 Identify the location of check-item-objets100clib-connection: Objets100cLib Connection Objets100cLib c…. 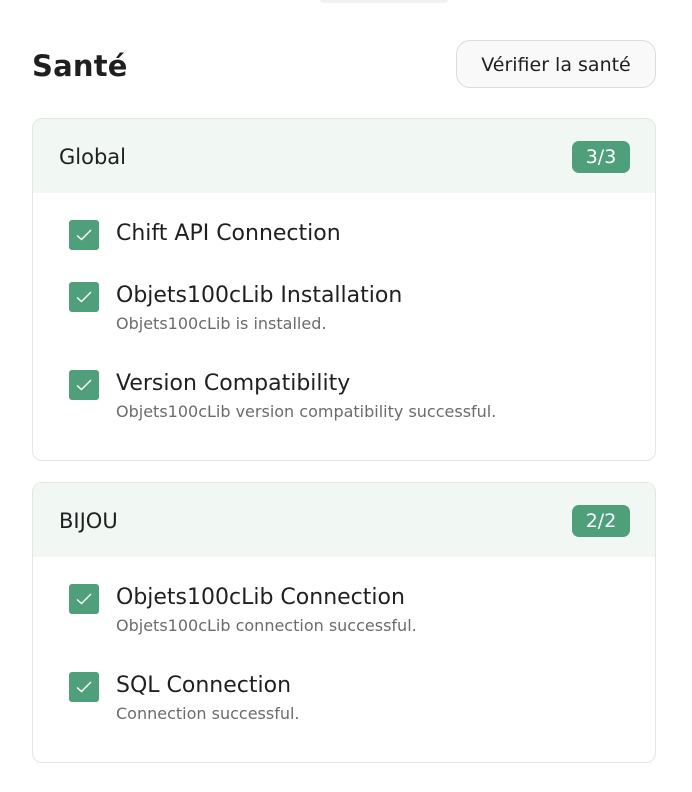
(350, 614).